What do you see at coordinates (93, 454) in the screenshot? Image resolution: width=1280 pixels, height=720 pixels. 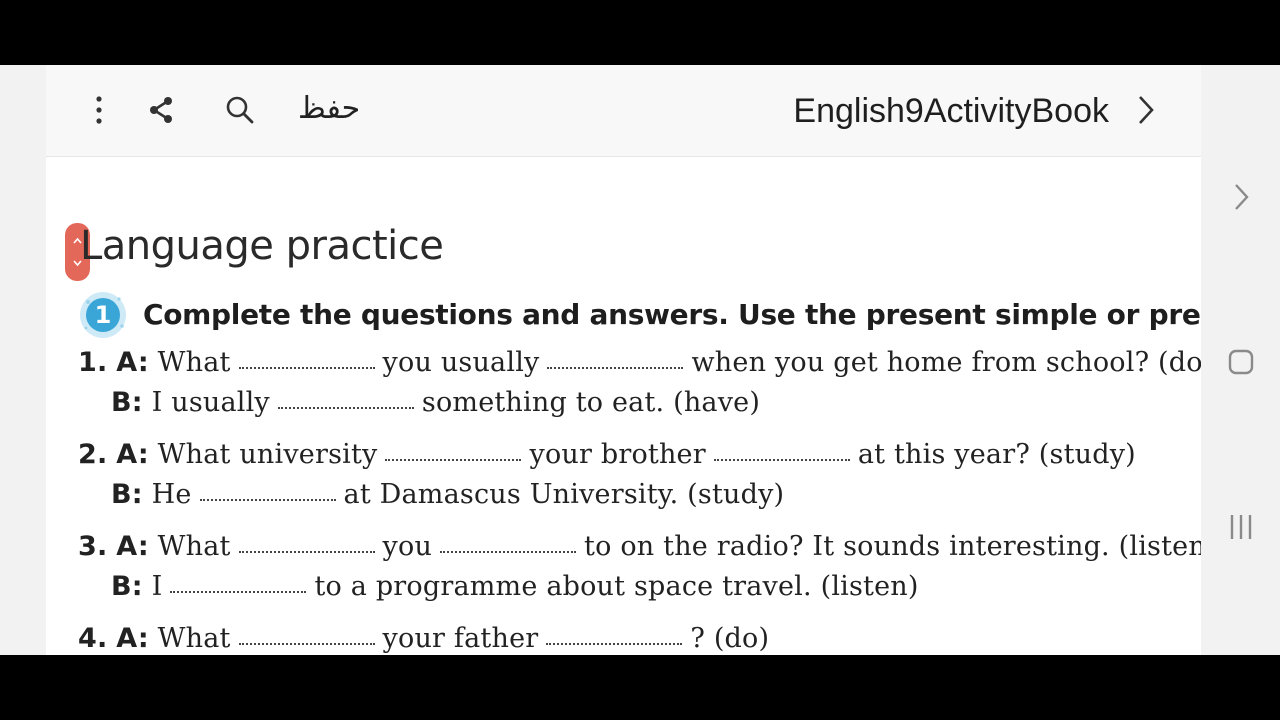 I see `item-number: 2.` at bounding box center [93, 454].